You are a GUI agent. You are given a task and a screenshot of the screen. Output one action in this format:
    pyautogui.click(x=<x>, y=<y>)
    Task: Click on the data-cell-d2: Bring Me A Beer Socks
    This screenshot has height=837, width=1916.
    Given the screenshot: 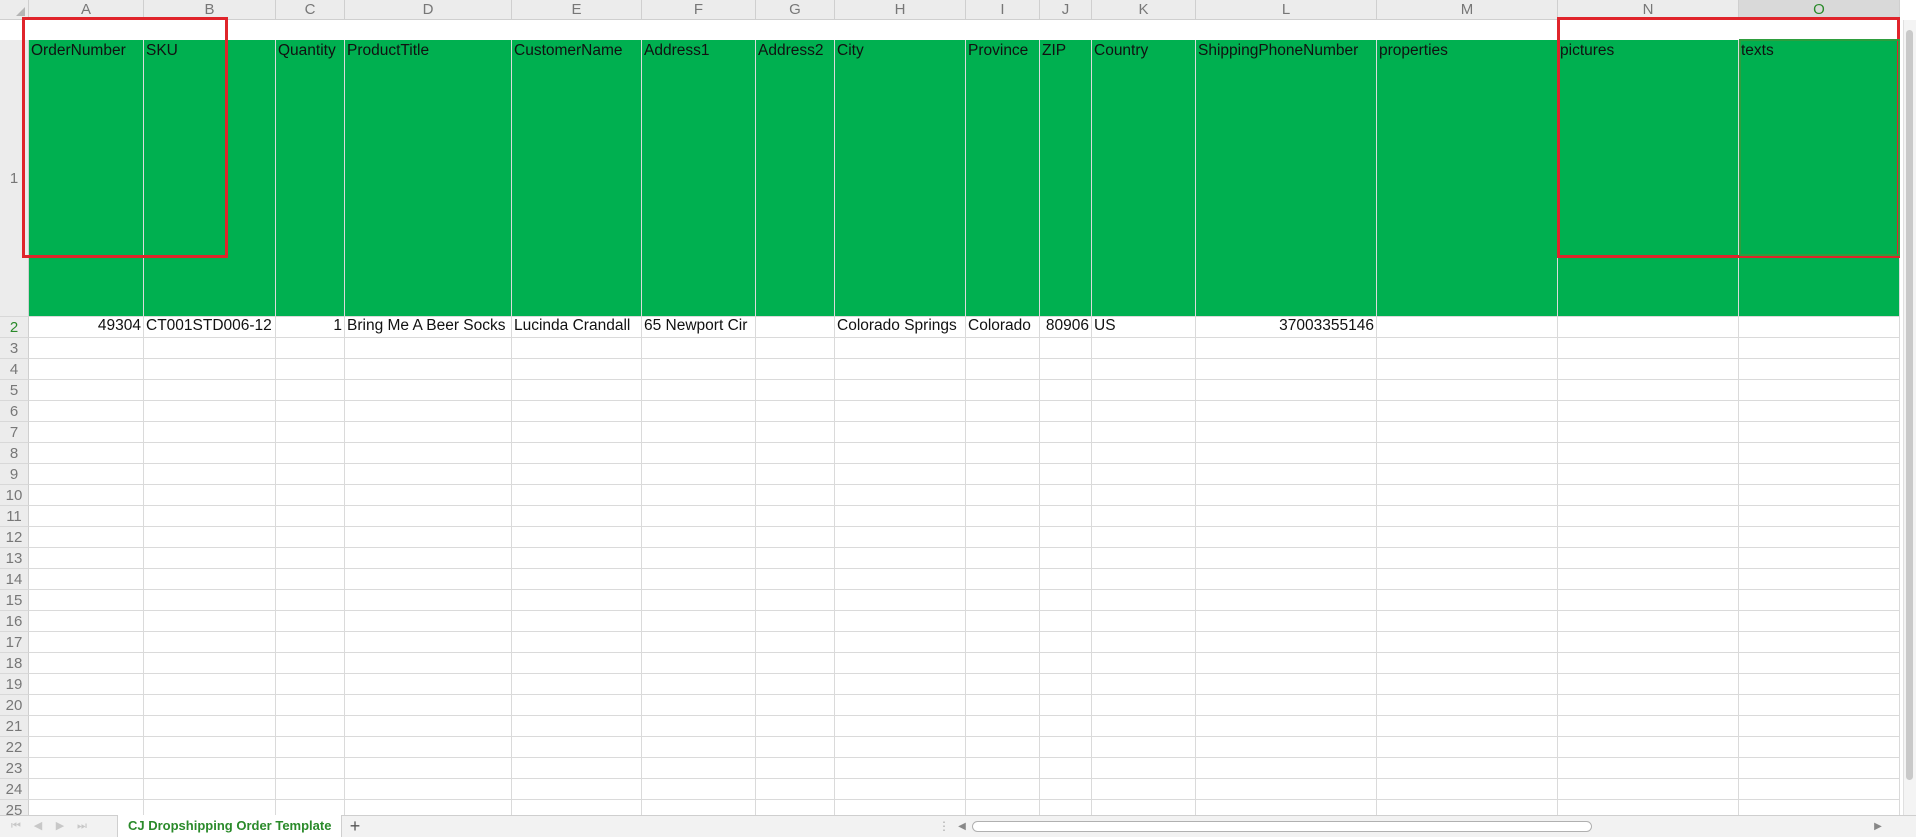 What is the action you would take?
    pyautogui.click(x=428, y=327)
    